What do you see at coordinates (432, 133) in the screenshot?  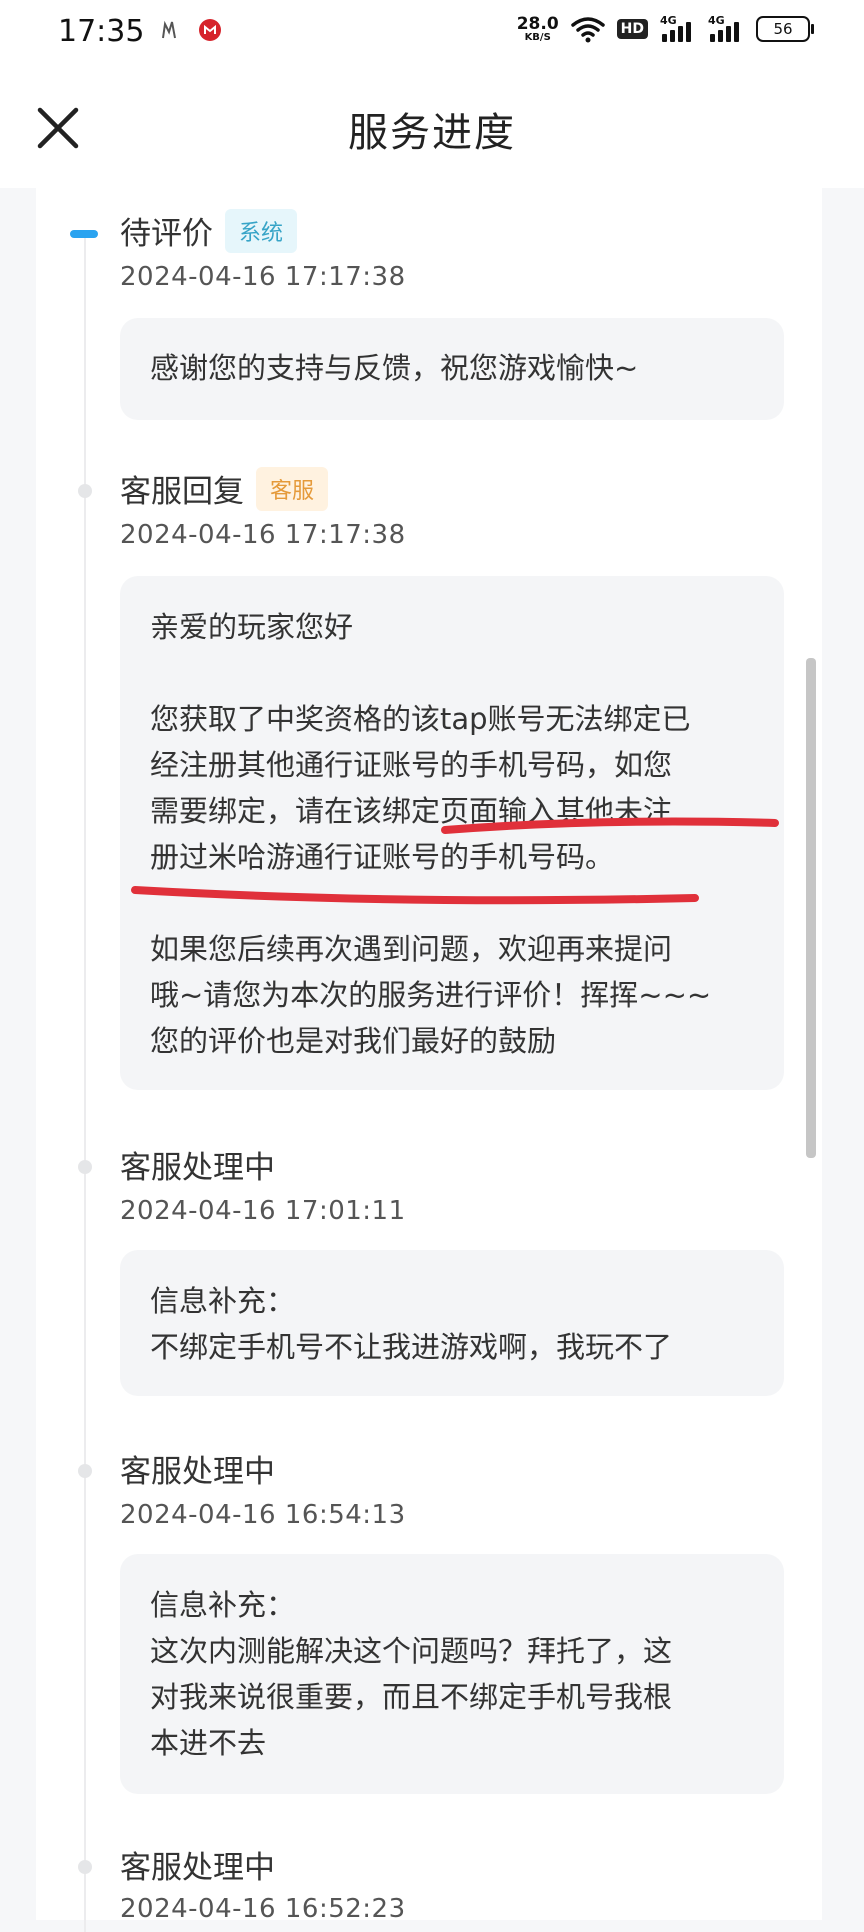 I see `page-title: 服务进度` at bounding box center [432, 133].